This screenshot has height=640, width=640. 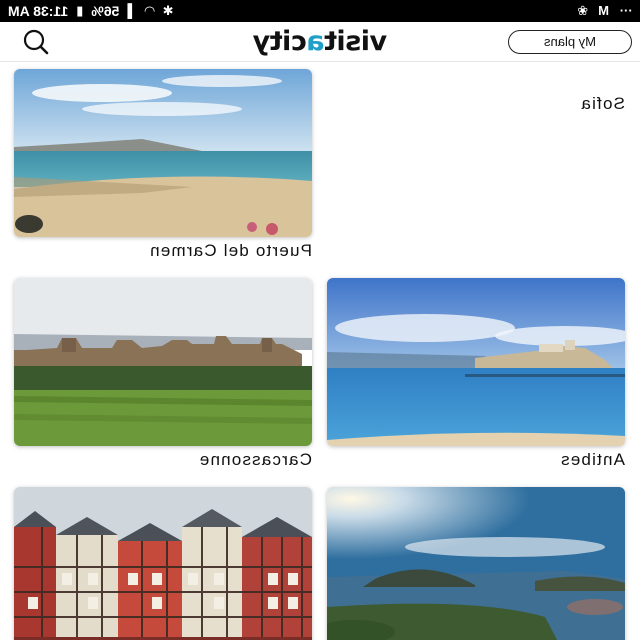 I want to click on city-name: Puerto del Carmen, so click(x=230, y=250).